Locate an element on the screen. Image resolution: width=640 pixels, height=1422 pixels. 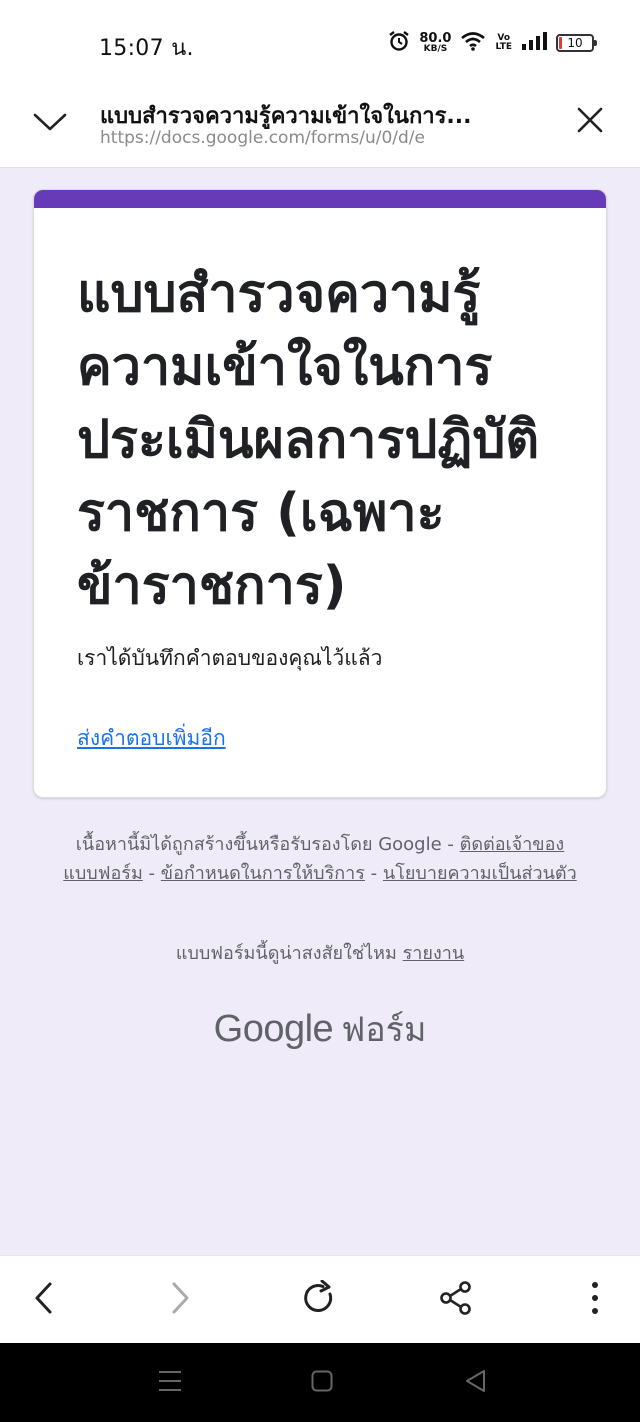
volte-icon: Vo LTE is located at coordinates (503, 43).